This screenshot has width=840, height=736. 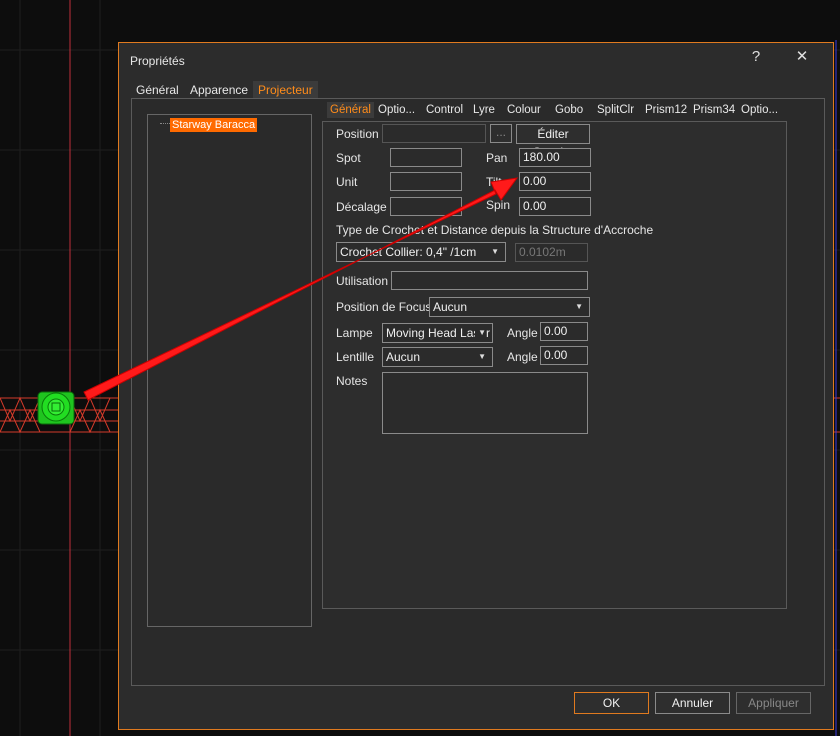 What do you see at coordinates (714, 110) in the screenshot?
I see `inner-tab-prism34: Prism34` at bounding box center [714, 110].